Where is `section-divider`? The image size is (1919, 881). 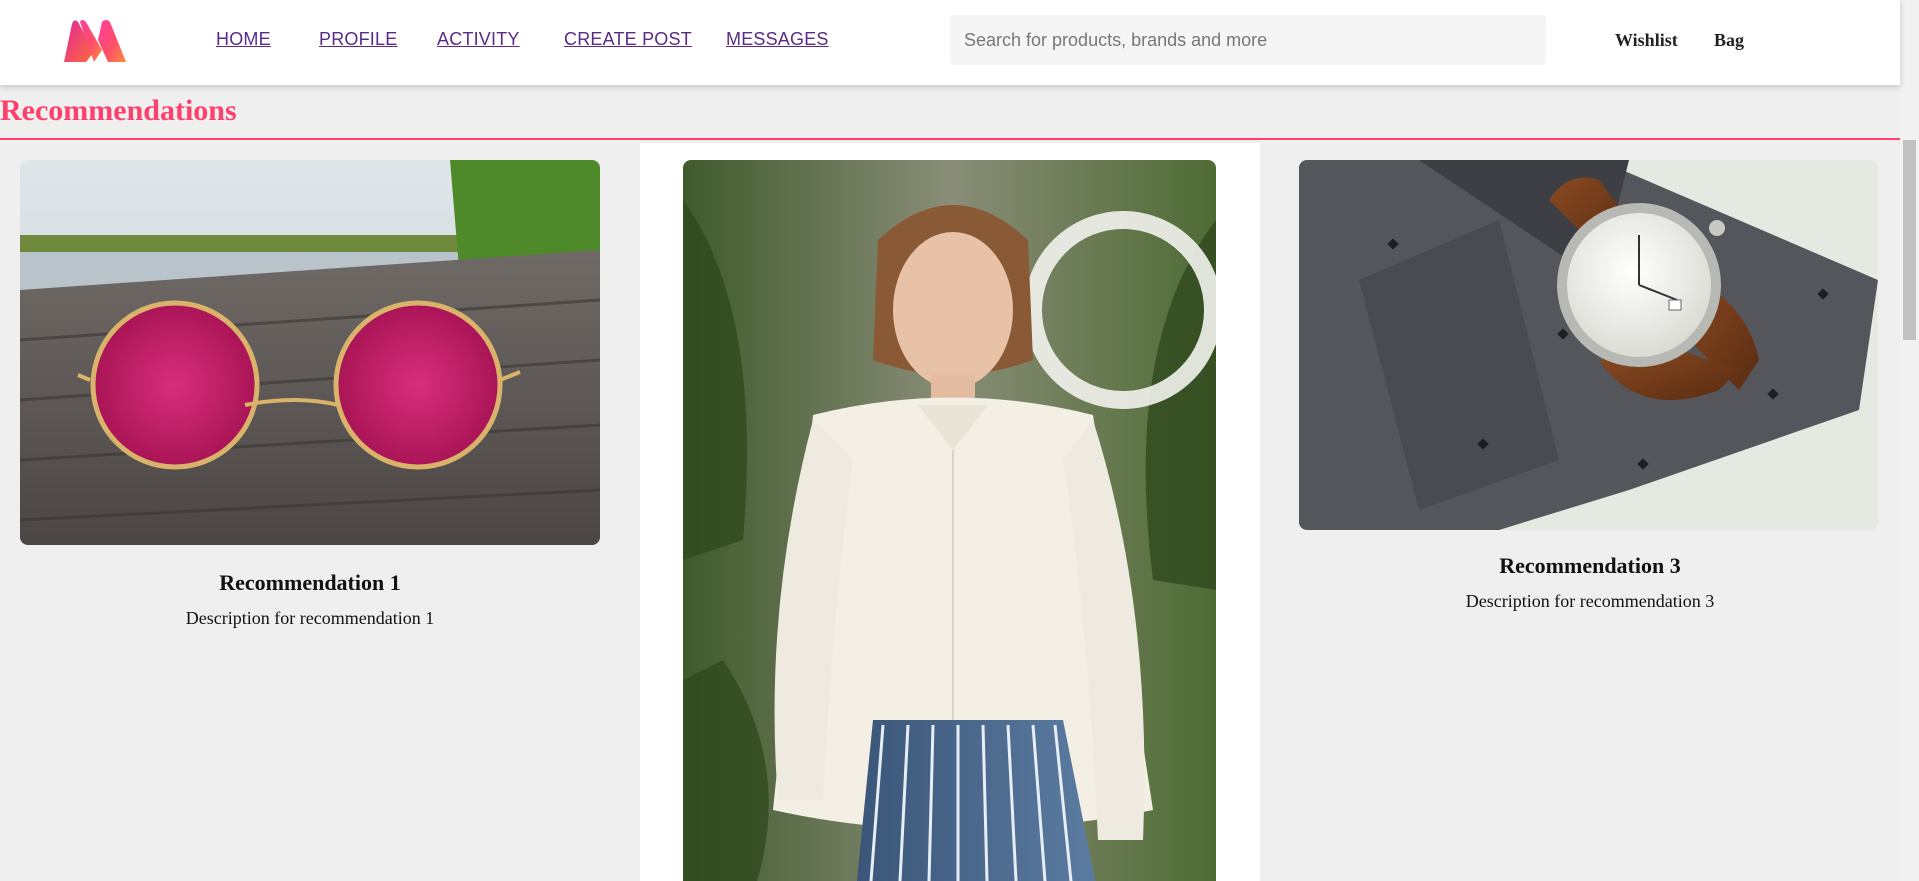 section-divider is located at coordinates (950, 139).